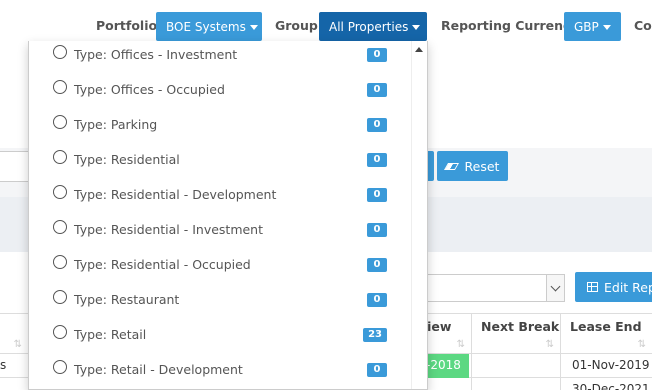 The image size is (652, 390). I want to click on dropdown-option: Type: Residential - Investment 0, so click(221, 235).